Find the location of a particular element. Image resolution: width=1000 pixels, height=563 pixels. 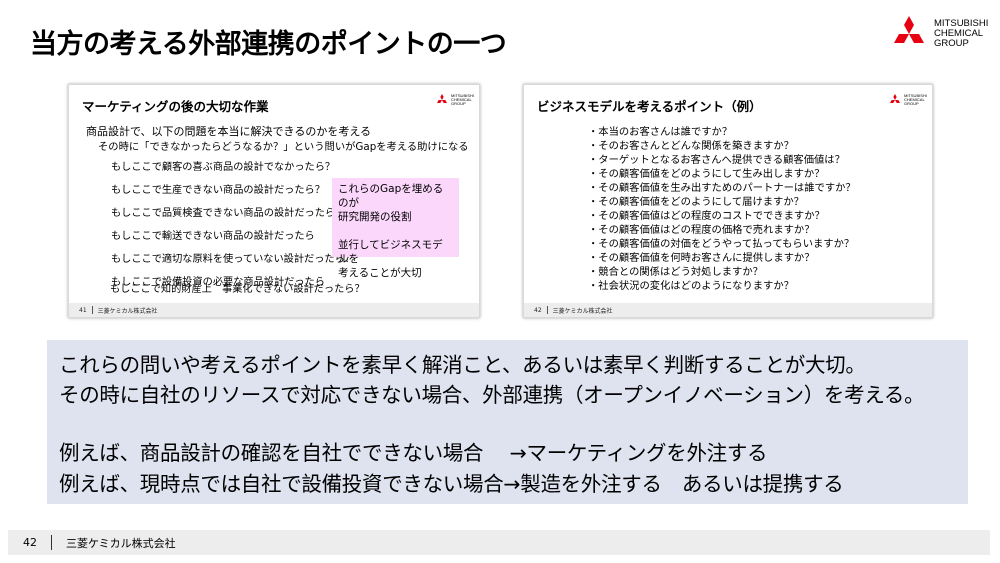

list-item: ・そのお客さんとどんな関係を築きますか？ is located at coordinates (691, 146).